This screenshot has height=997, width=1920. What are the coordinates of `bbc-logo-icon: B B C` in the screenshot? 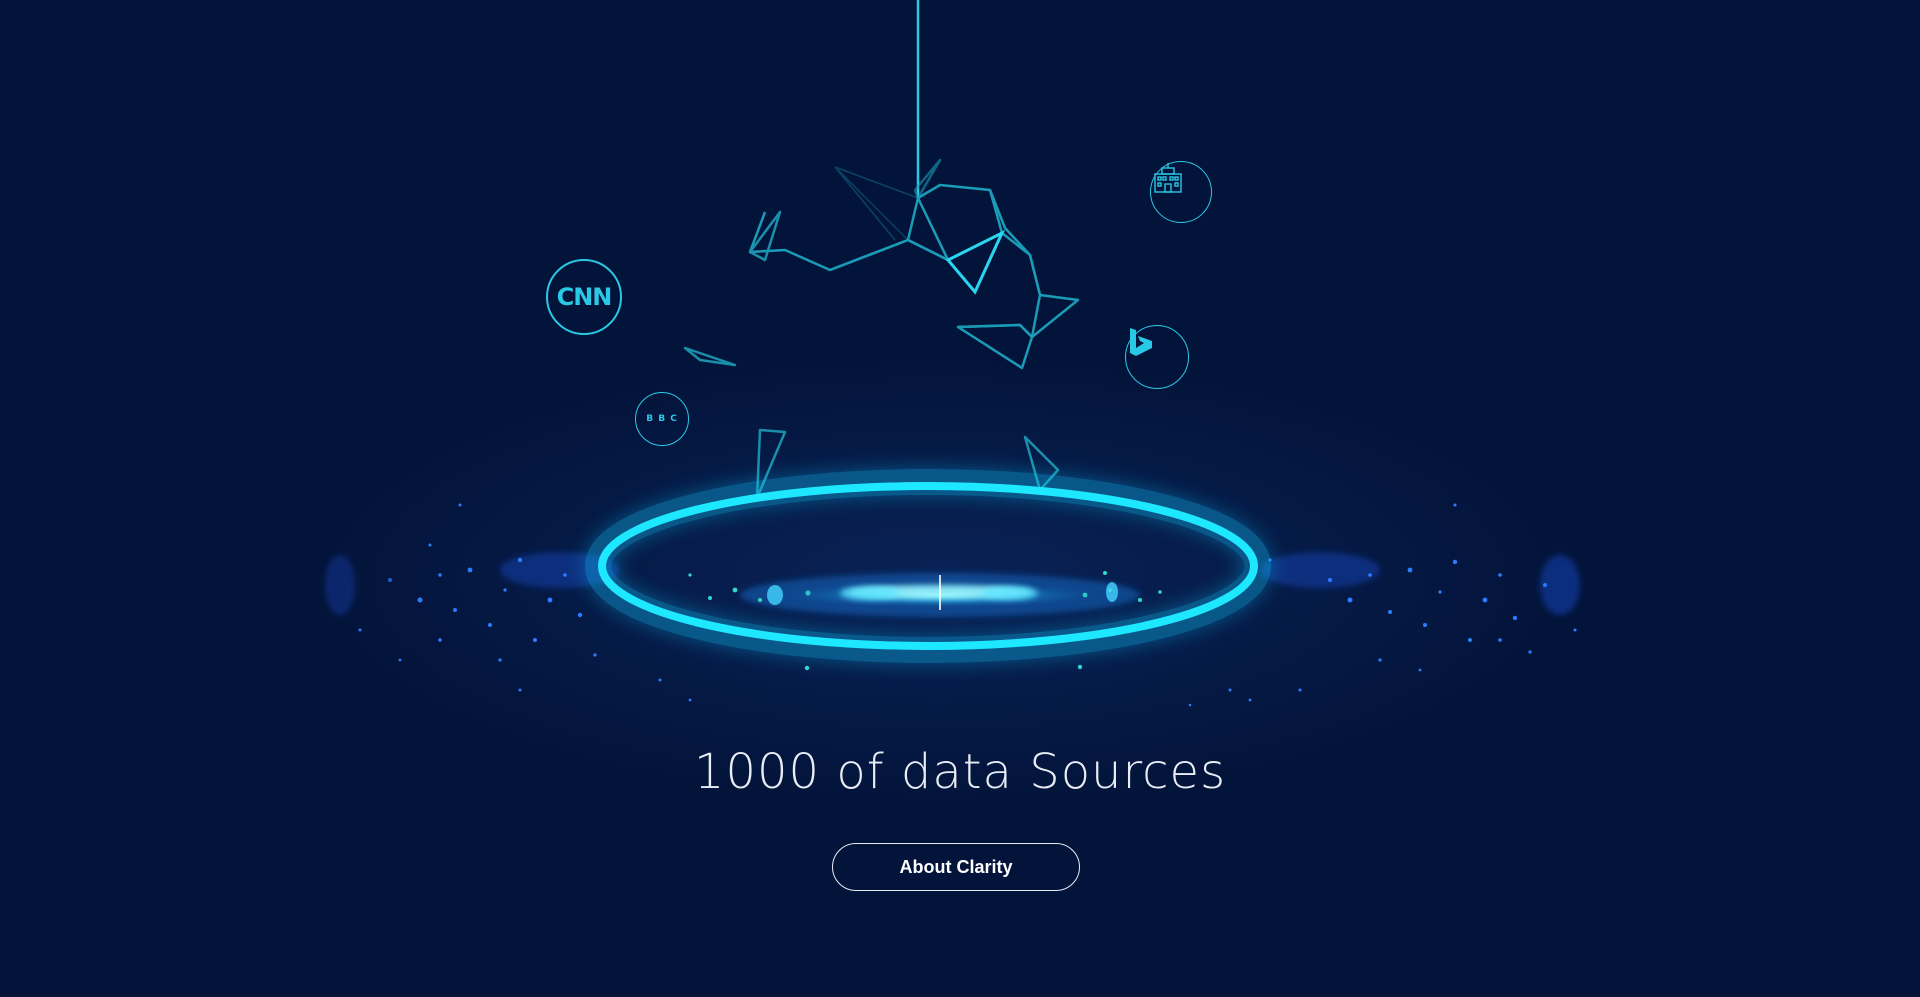 It's located at (662, 419).